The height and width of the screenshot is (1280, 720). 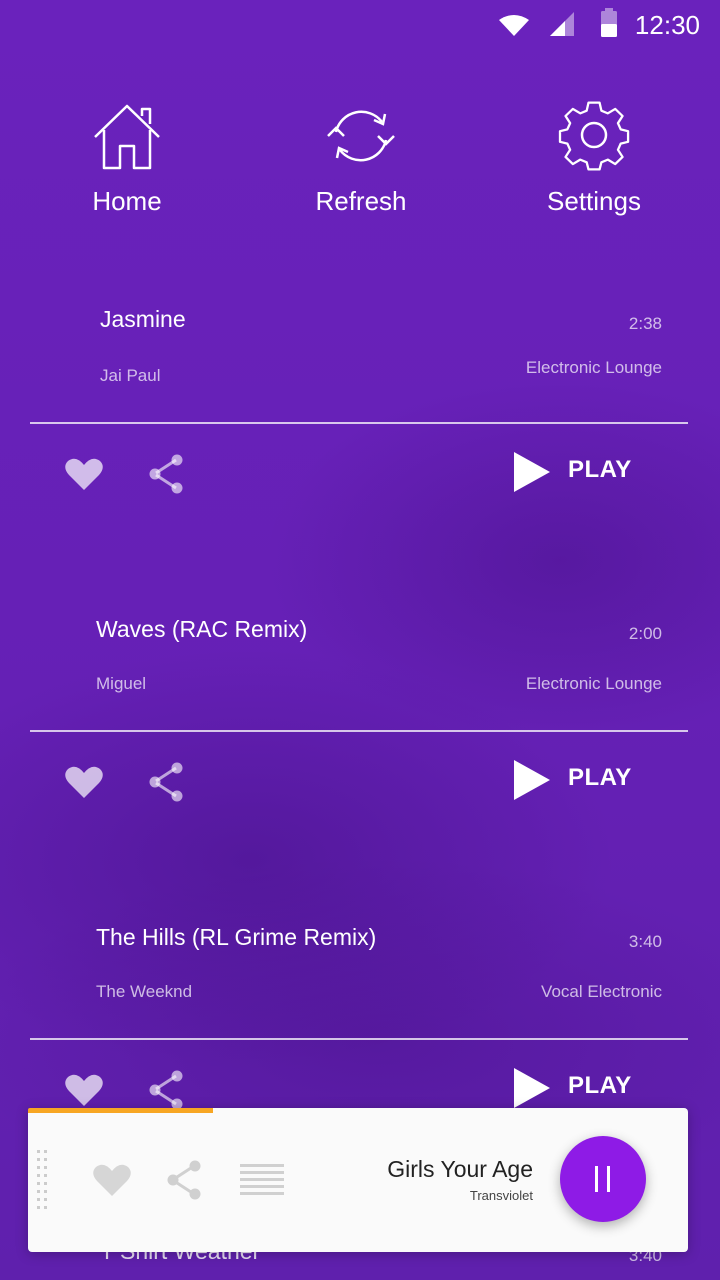 What do you see at coordinates (144, 991) in the screenshot?
I see `track-artist: The Weeknd` at bounding box center [144, 991].